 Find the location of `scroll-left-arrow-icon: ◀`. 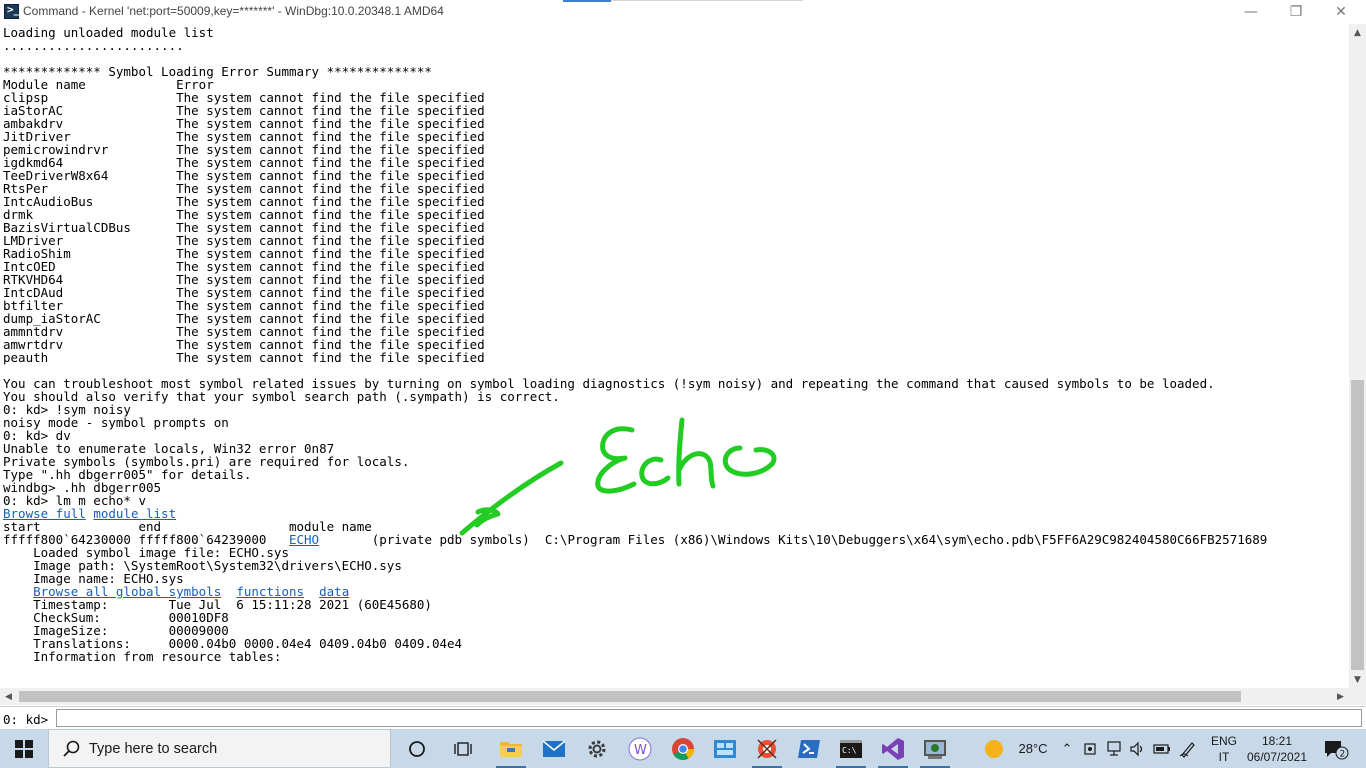

scroll-left-arrow-icon: ◀ is located at coordinates (8, 696).